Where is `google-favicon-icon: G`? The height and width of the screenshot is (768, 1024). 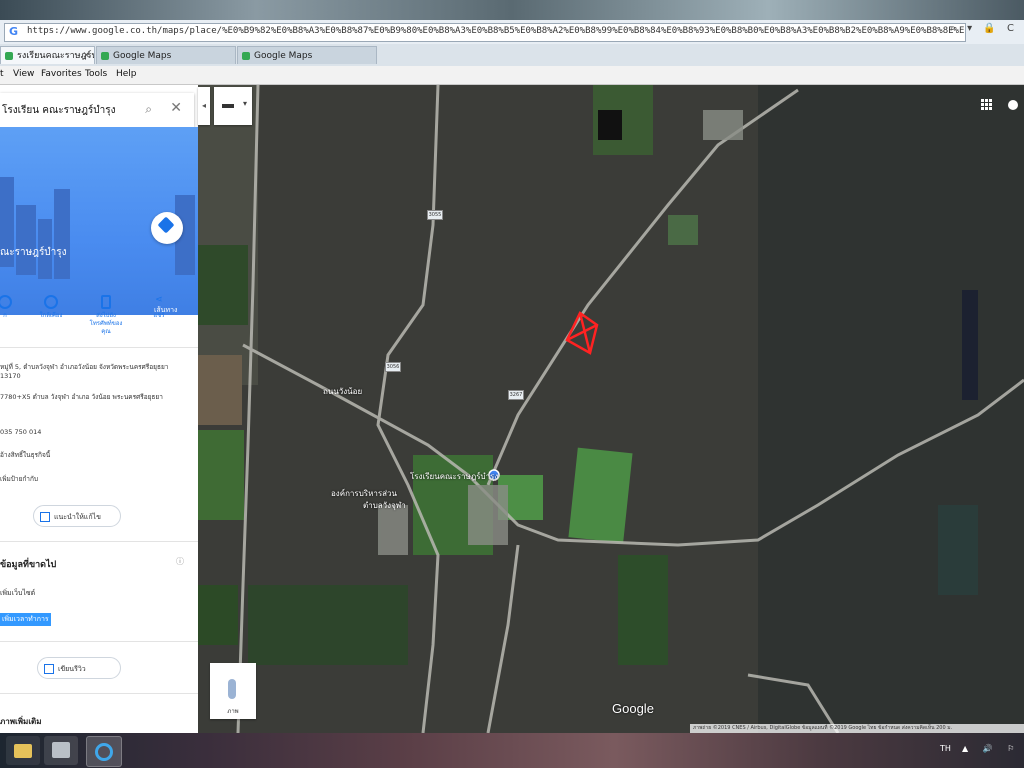
google-favicon-icon: G is located at coordinates (14, 31).